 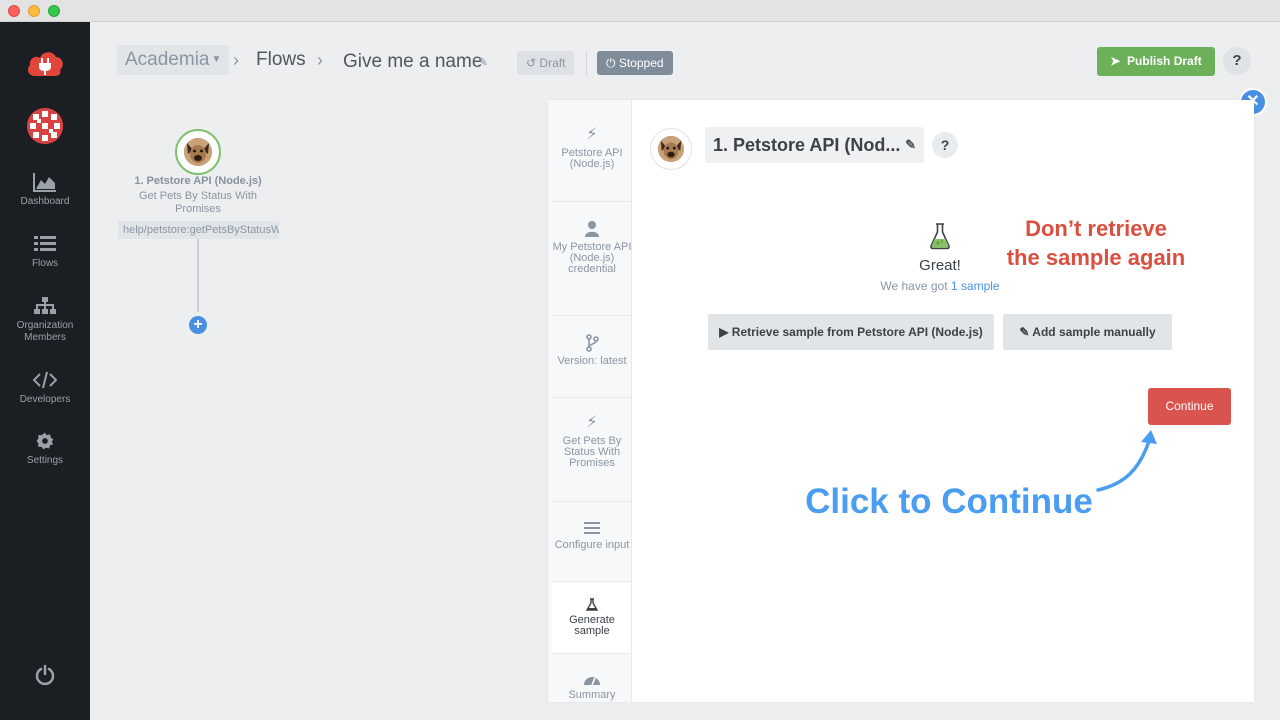 What do you see at coordinates (1126, 461) in the screenshot?
I see `annotation-arrow` at bounding box center [1126, 461].